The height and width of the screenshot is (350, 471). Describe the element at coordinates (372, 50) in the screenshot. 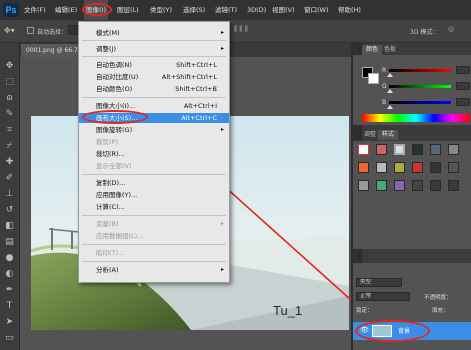

I see `tab-color: 颜色` at that location.